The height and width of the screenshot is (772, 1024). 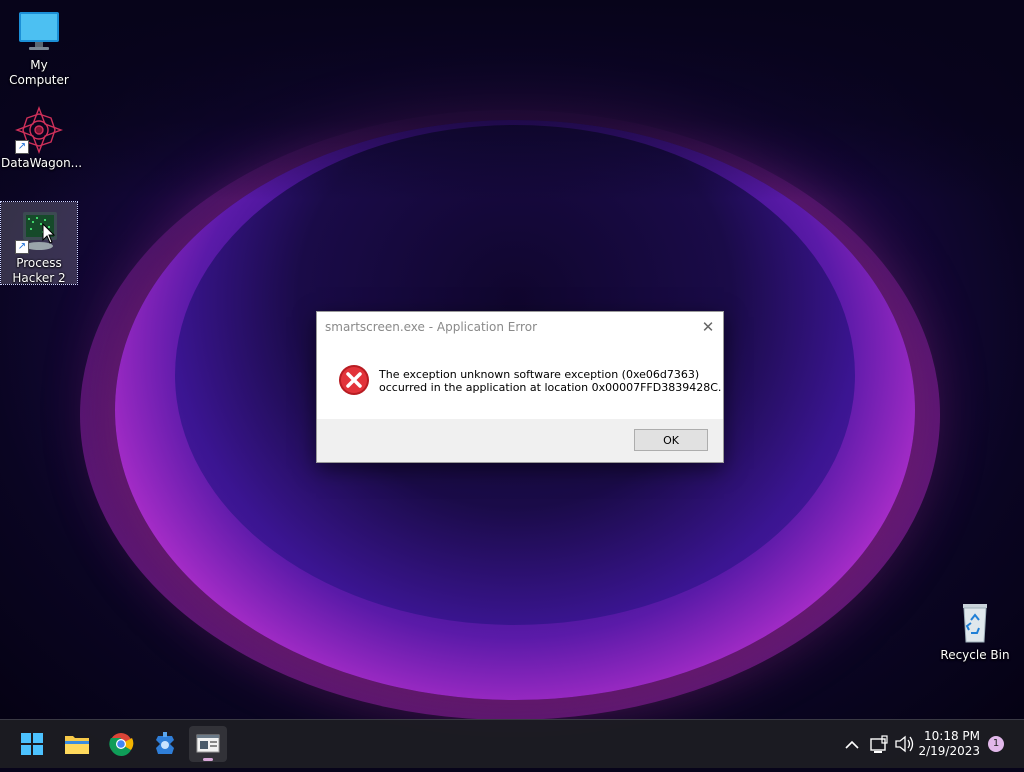 What do you see at coordinates (708, 327) in the screenshot?
I see `close-icon: ✕` at bounding box center [708, 327].